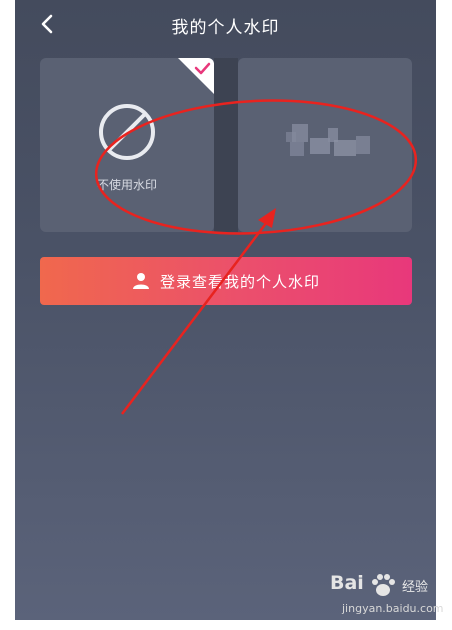  What do you see at coordinates (328, 140) in the screenshot?
I see `blurred-watermark-preview` at bounding box center [328, 140].